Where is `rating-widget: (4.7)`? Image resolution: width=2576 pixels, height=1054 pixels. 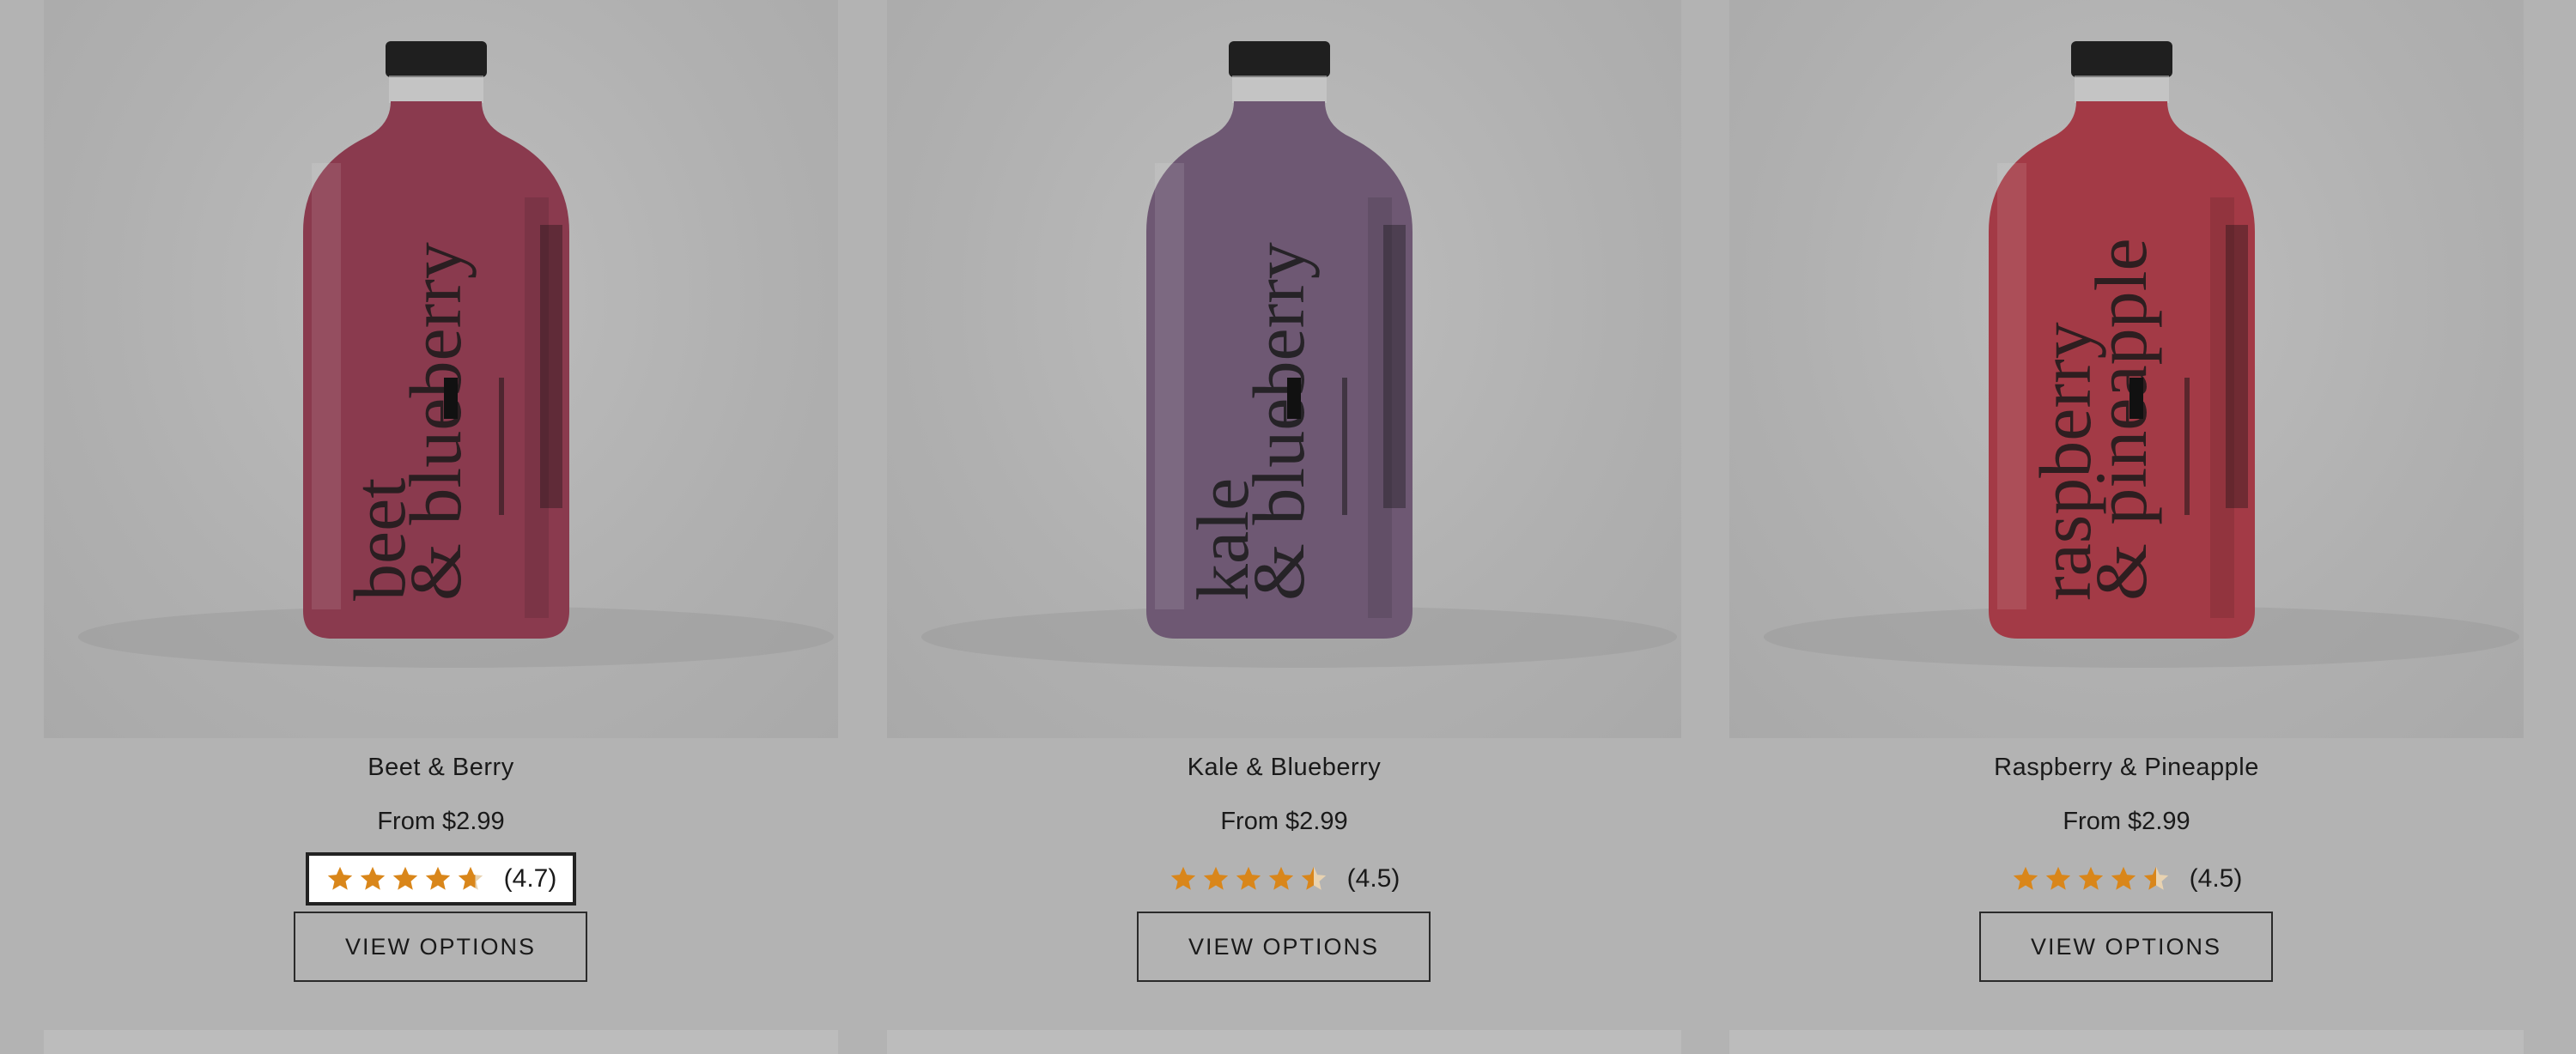 rating-widget: (4.7) is located at coordinates (441, 879).